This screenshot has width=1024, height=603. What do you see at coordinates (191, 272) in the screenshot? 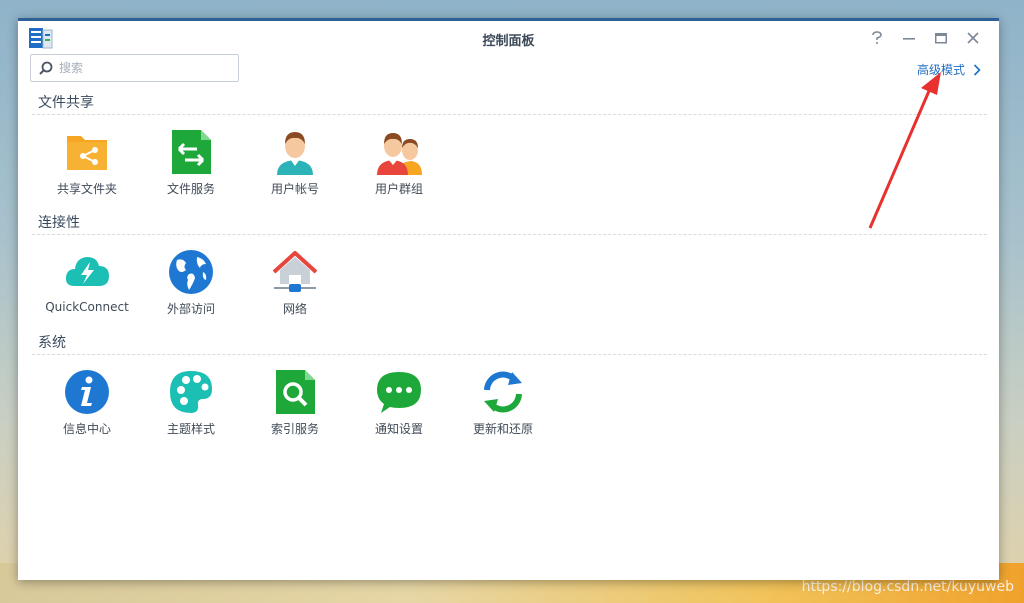
I see `globe-icon` at bounding box center [191, 272].